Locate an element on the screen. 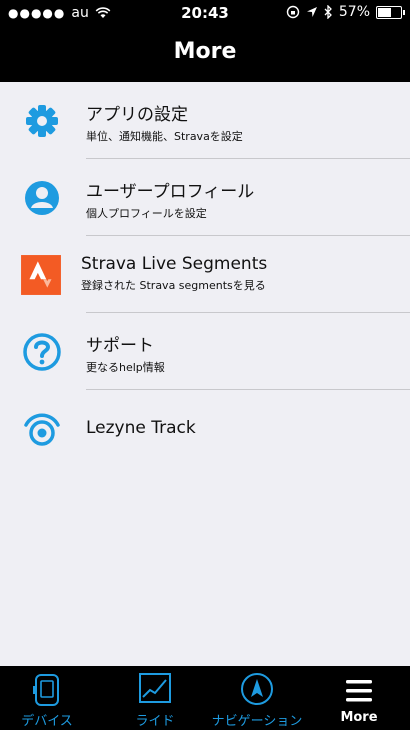  tab-ride: ライド is located at coordinates (155, 698).